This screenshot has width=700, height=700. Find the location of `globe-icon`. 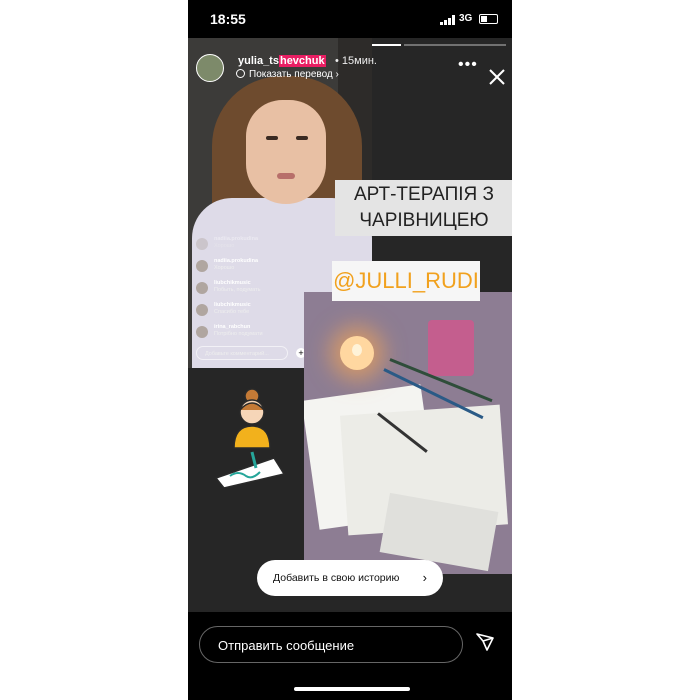

globe-icon is located at coordinates (240, 73).